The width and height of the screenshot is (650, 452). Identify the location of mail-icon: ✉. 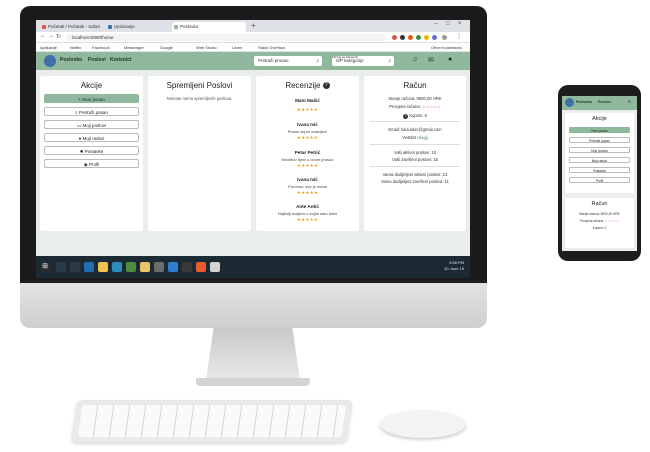
(431, 60).